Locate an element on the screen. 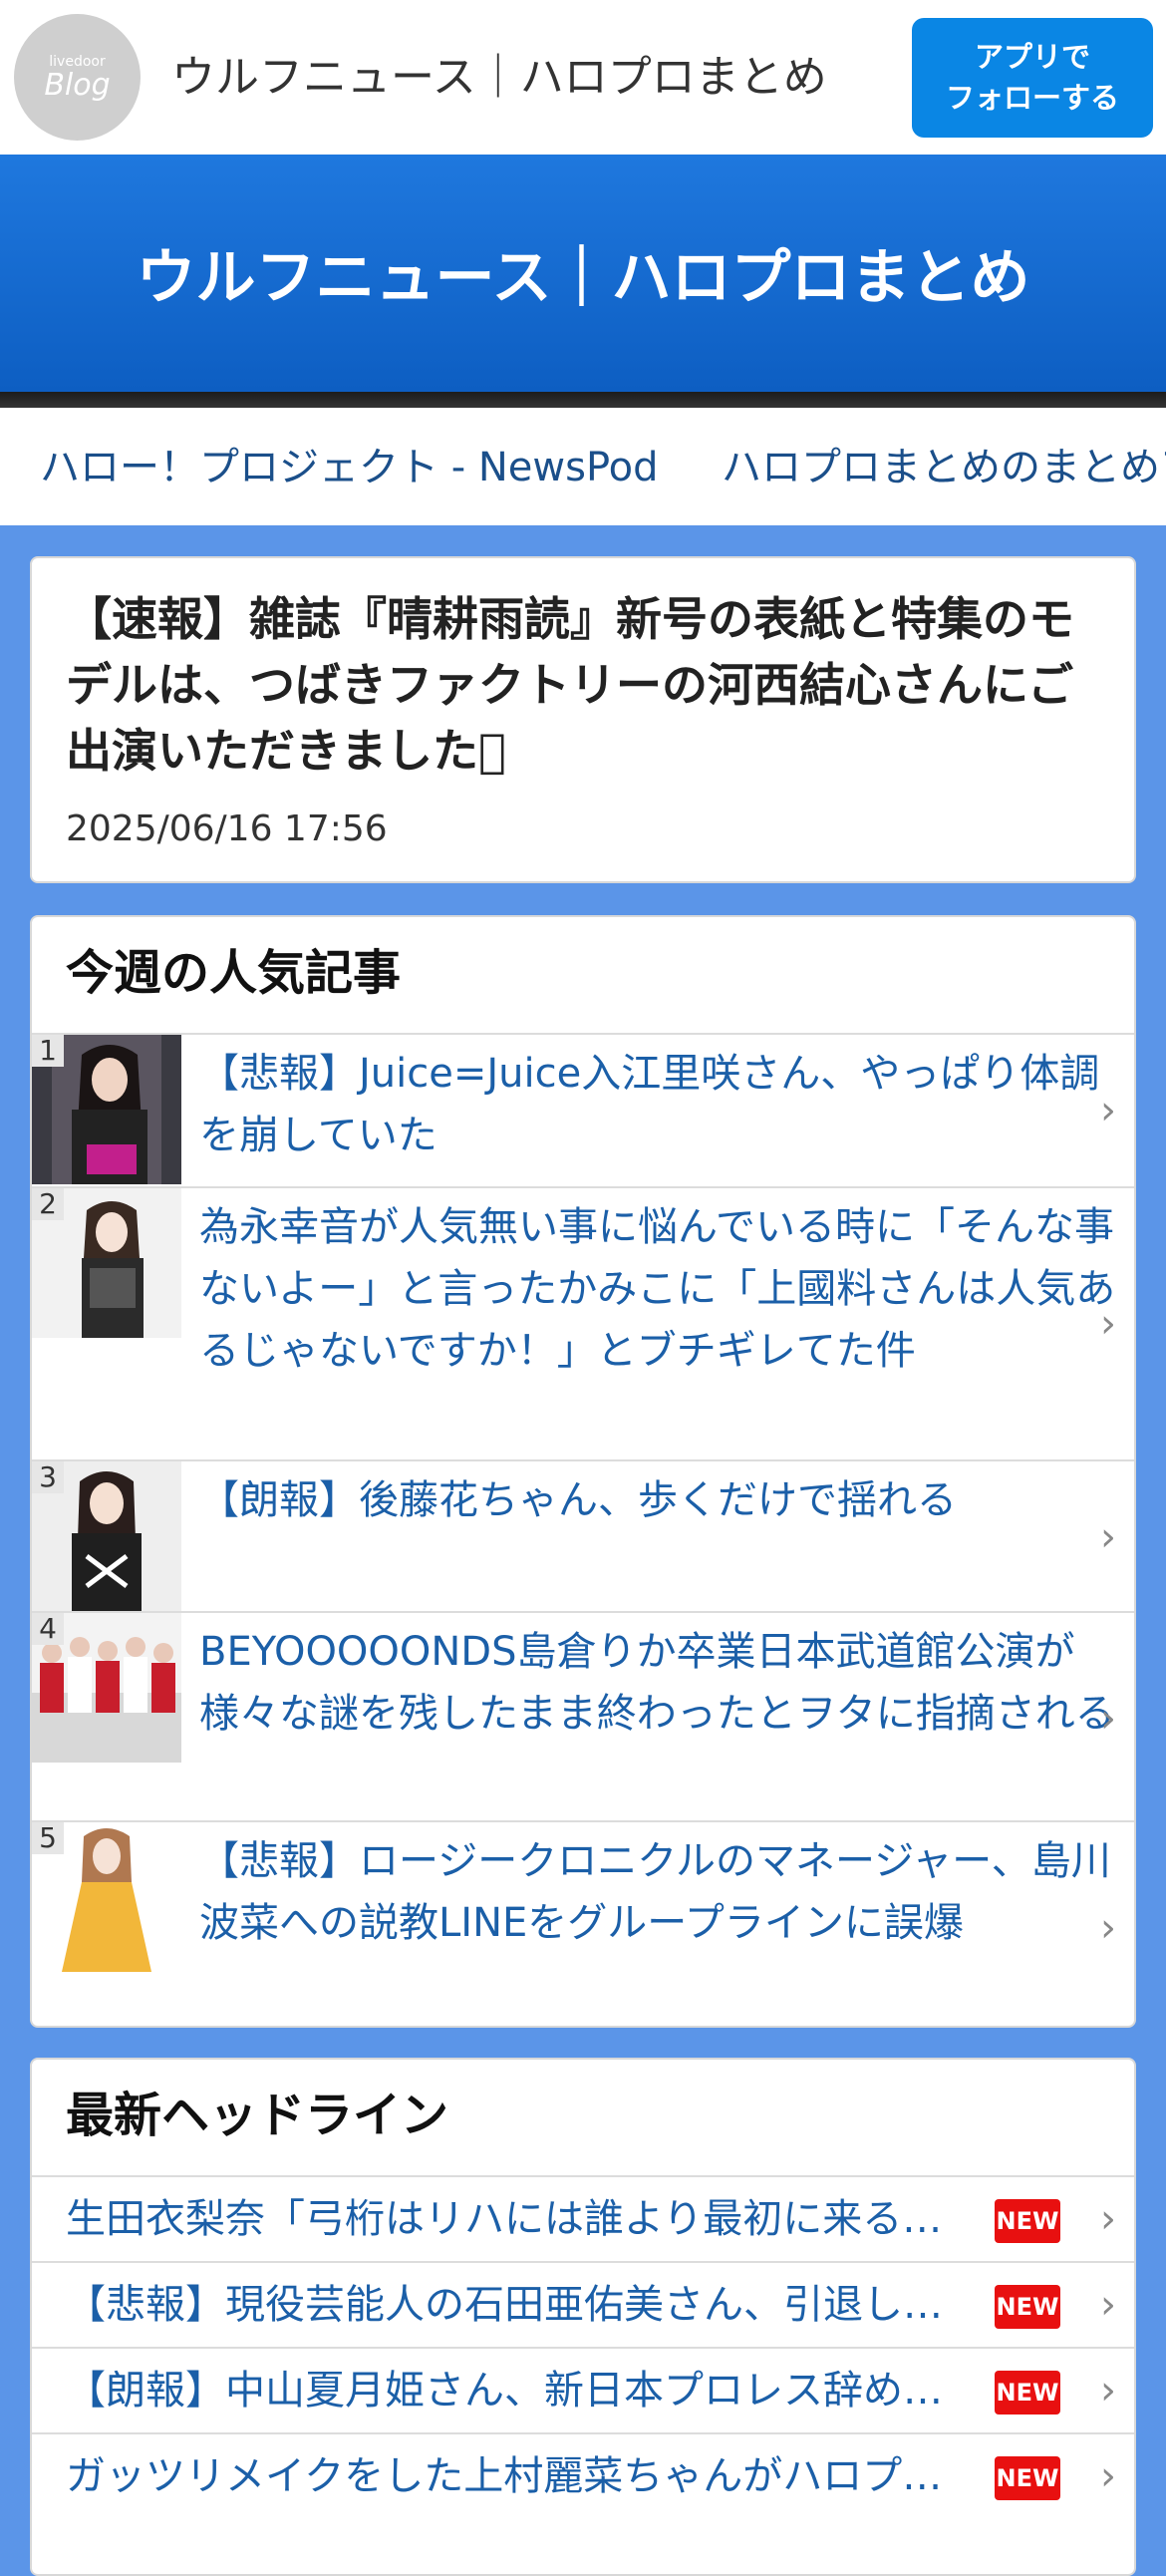 The height and width of the screenshot is (2576, 1166). related-links-row: ハロー！プロジェクト - NewsPod ハロプロまとめのまとめア is located at coordinates (583, 466).